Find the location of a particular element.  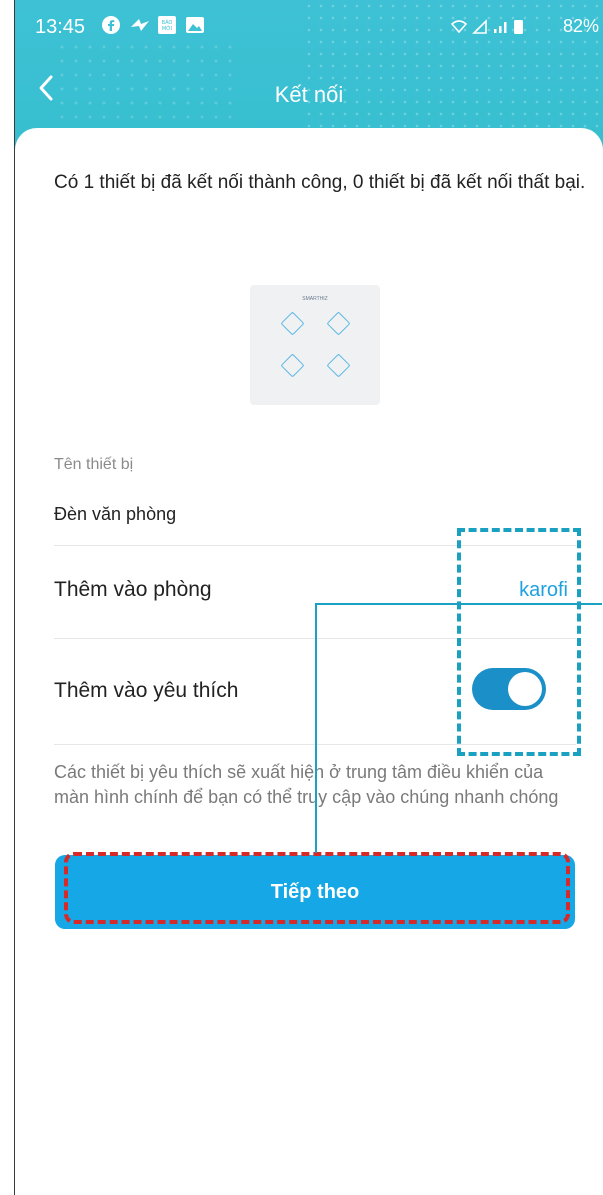

messenger-icon is located at coordinates (140, 27).